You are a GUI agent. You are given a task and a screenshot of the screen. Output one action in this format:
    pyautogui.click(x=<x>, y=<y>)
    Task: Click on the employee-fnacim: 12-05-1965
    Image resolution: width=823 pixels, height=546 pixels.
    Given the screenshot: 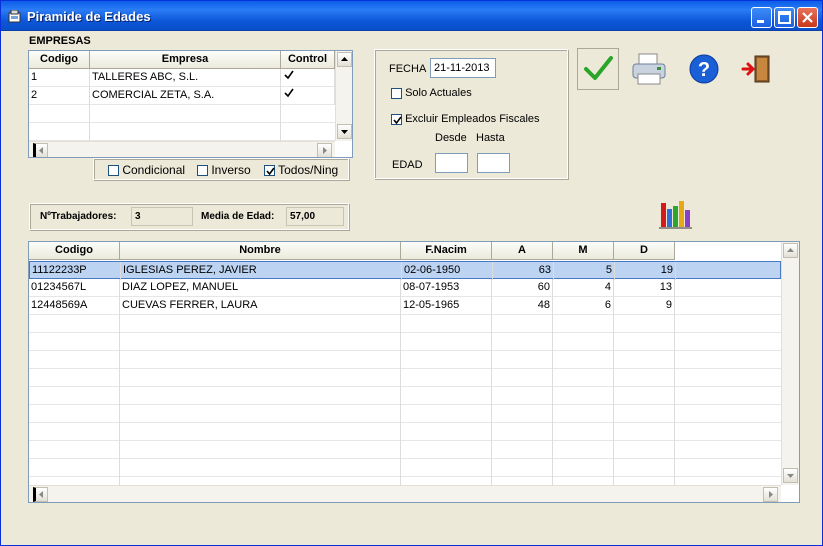 What is the action you would take?
    pyautogui.click(x=446, y=306)
    